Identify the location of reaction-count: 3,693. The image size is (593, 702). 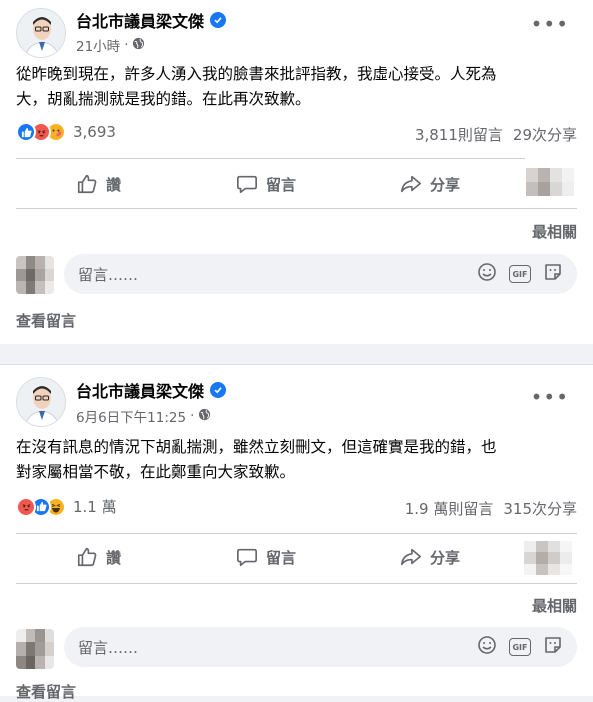
(94, 132).